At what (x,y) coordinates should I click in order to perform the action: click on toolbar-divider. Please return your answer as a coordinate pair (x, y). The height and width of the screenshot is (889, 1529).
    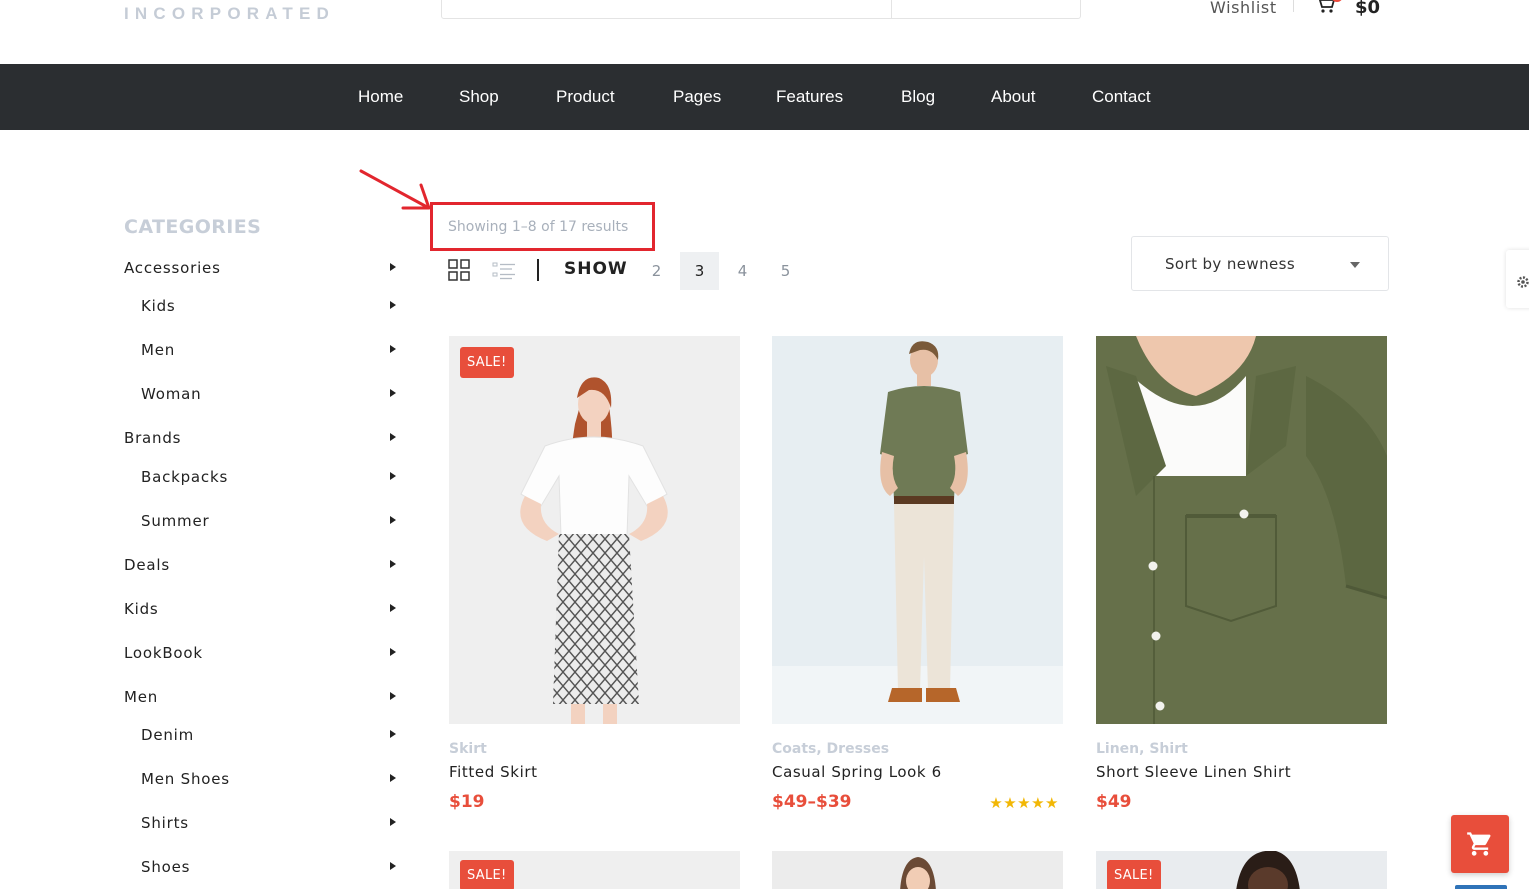
    Looking at the image, I should click on (538, 270).